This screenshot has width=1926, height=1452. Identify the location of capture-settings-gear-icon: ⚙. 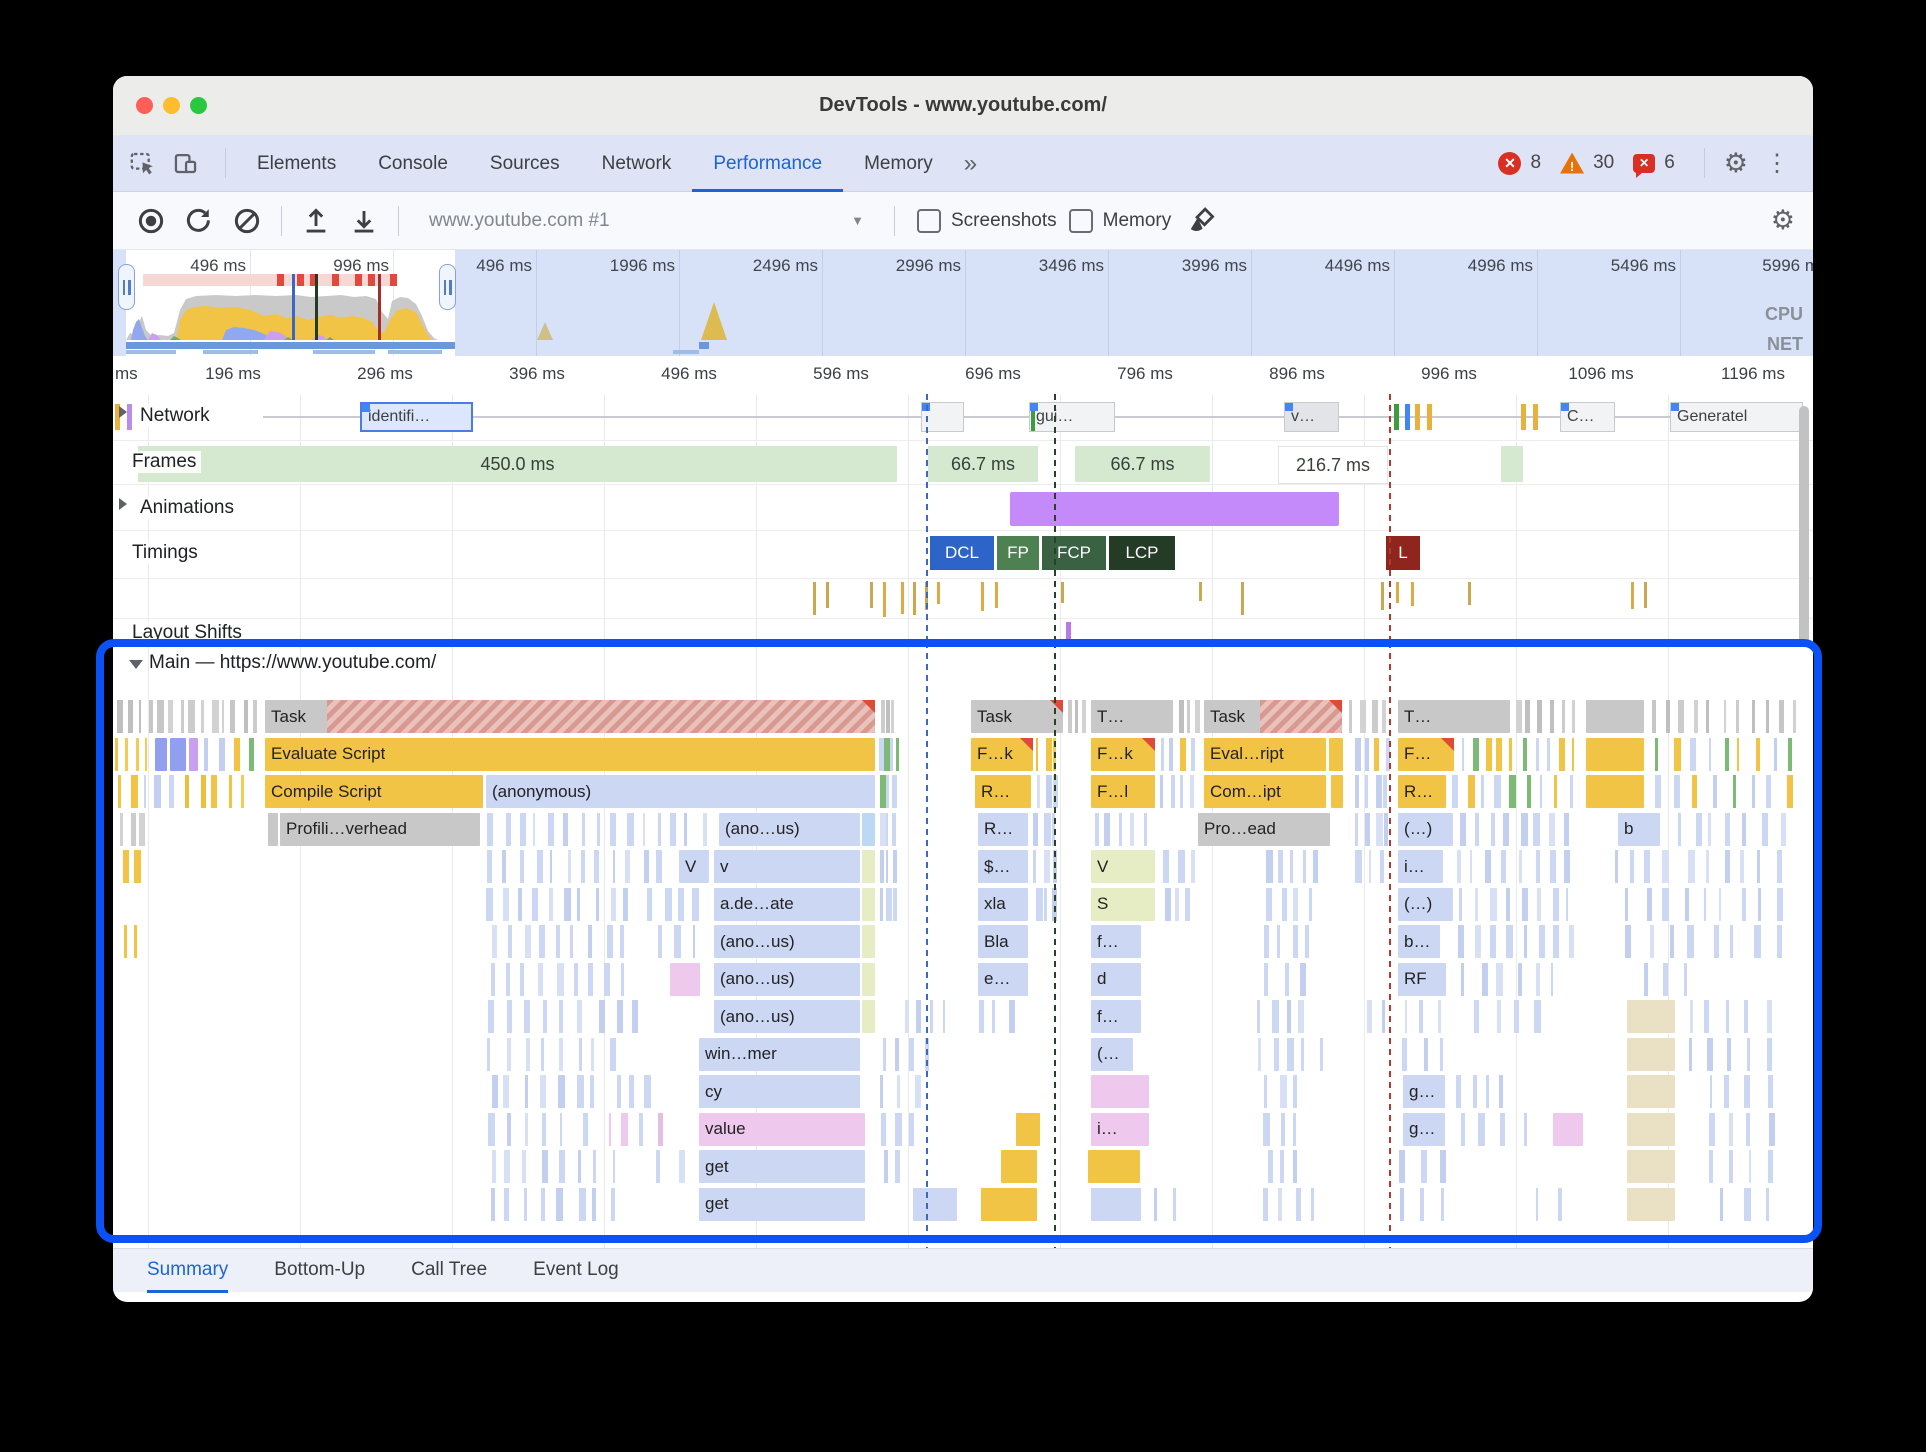
(1783, 220).